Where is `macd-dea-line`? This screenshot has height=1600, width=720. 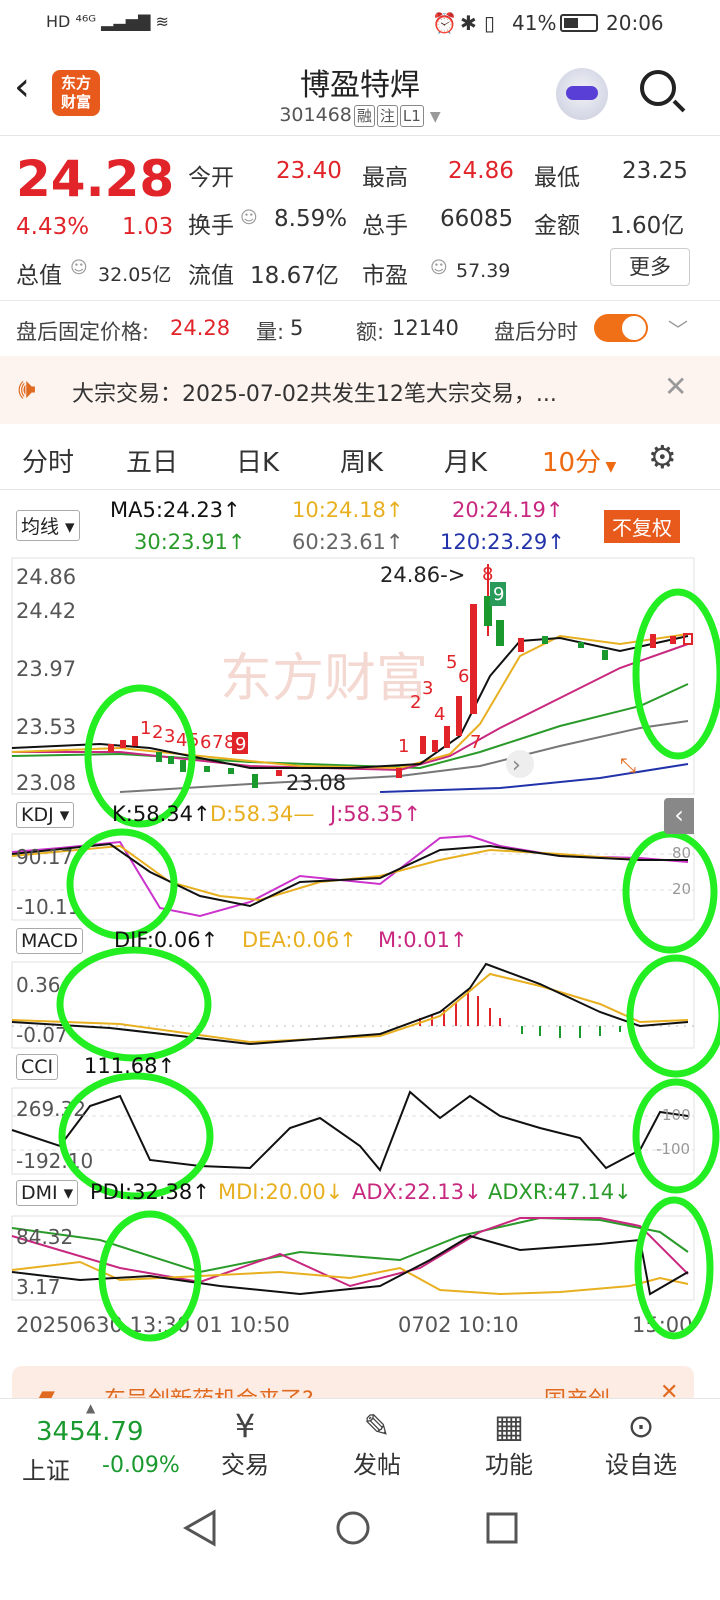 macd-dea-line is located at coordinates (350, 1008).